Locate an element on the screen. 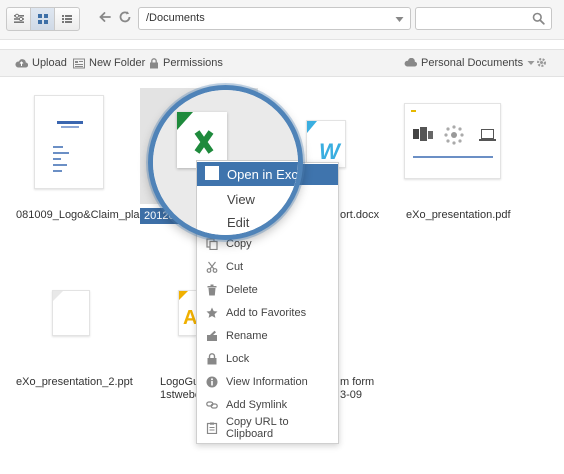 The height and width of the screenshot is (474, 564). menu-item-label: View Information is located at coordinates (267, 381).